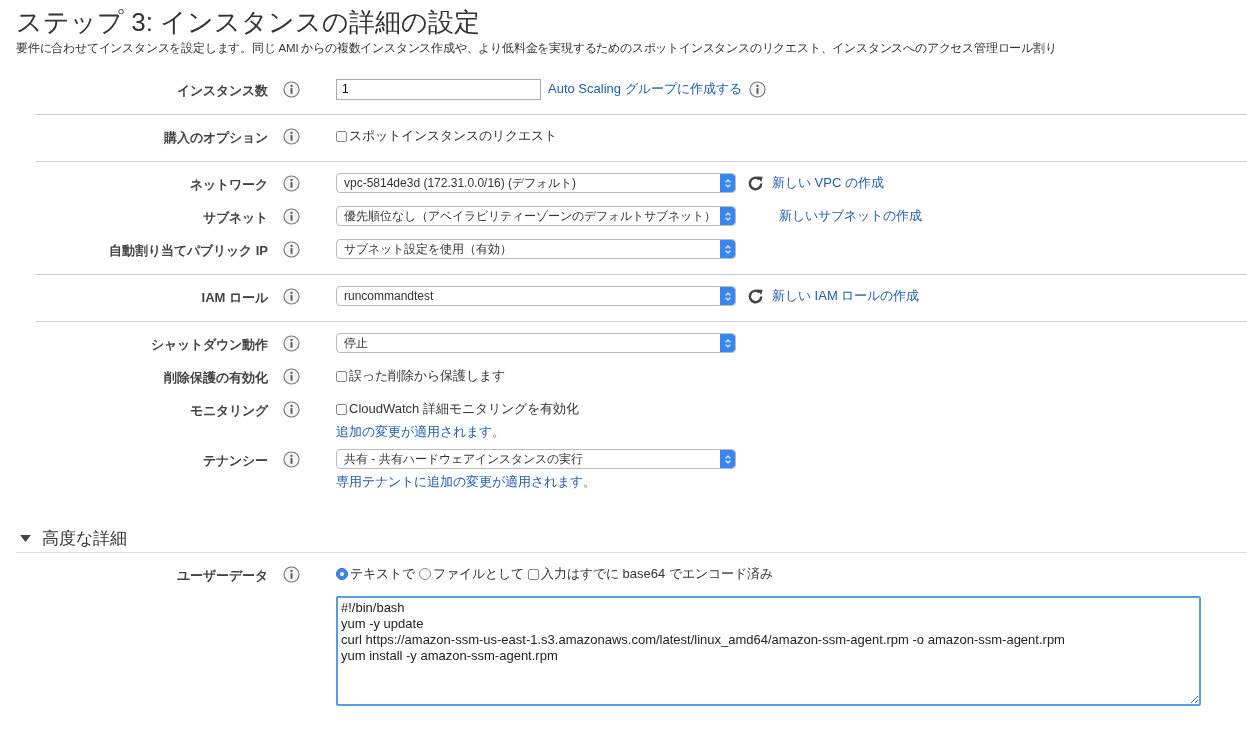 This screenshot has height=742, width=1247. I want to click on dropdown: vpc-5814de3d (172.31.0.0/16) (デフォルト), so click(536, 183).